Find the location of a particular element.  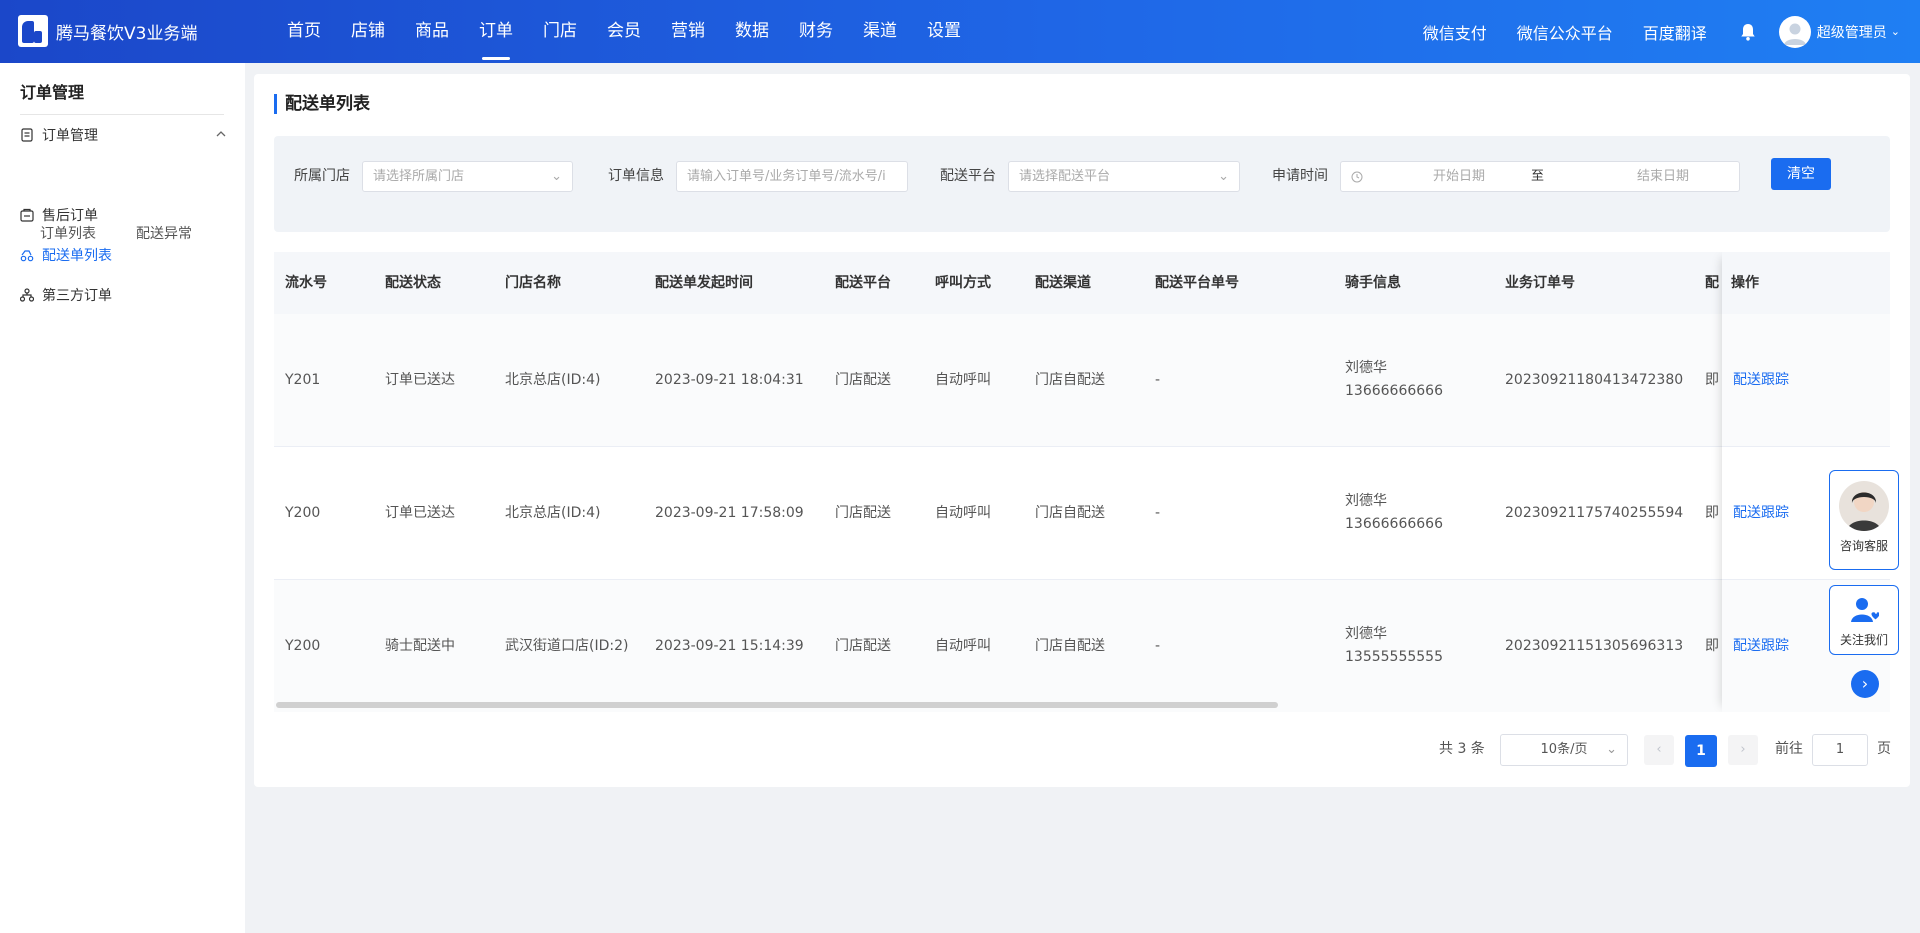

page-size-value: 10条/页 is located at coordinates (1564, 749).